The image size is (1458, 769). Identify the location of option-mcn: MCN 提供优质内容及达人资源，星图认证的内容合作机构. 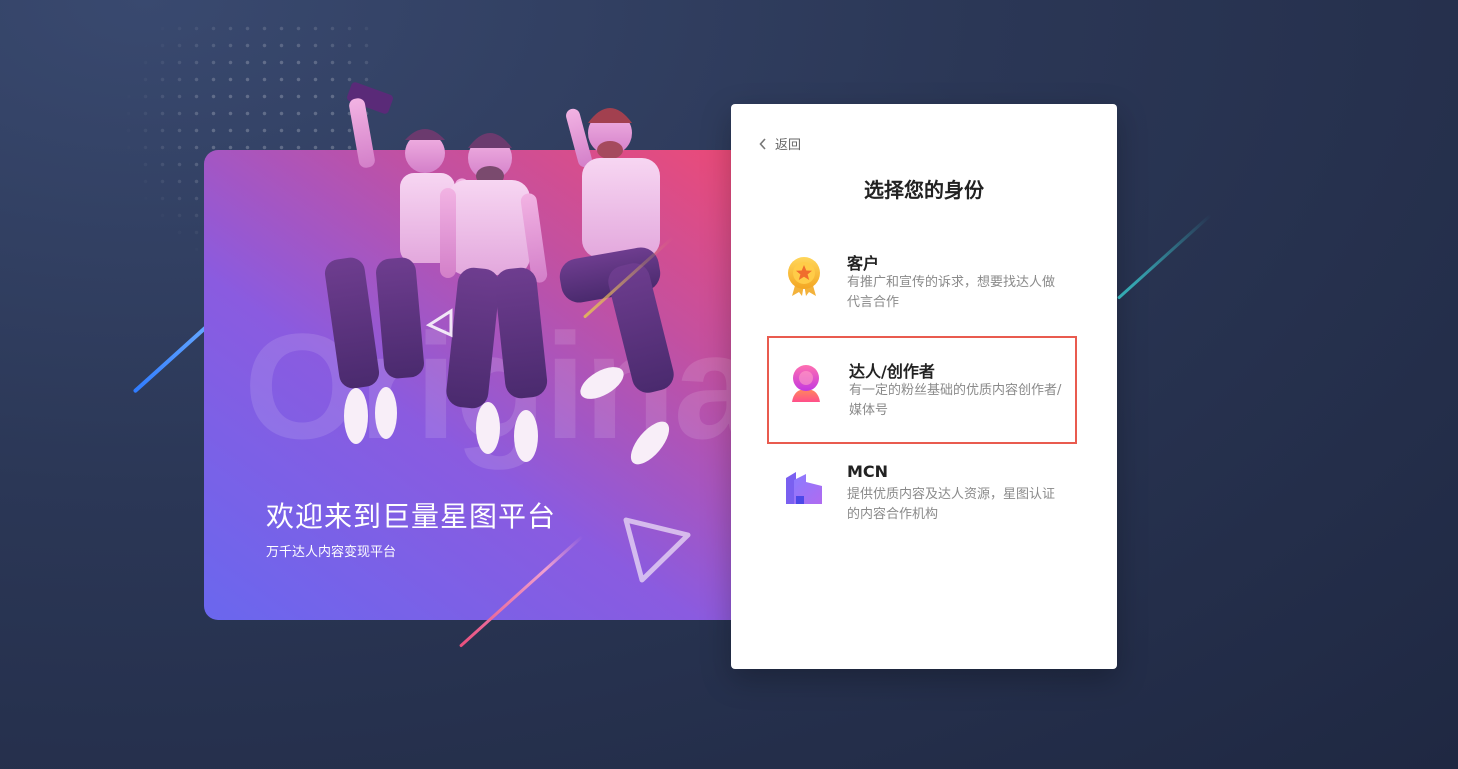
(922, 496).